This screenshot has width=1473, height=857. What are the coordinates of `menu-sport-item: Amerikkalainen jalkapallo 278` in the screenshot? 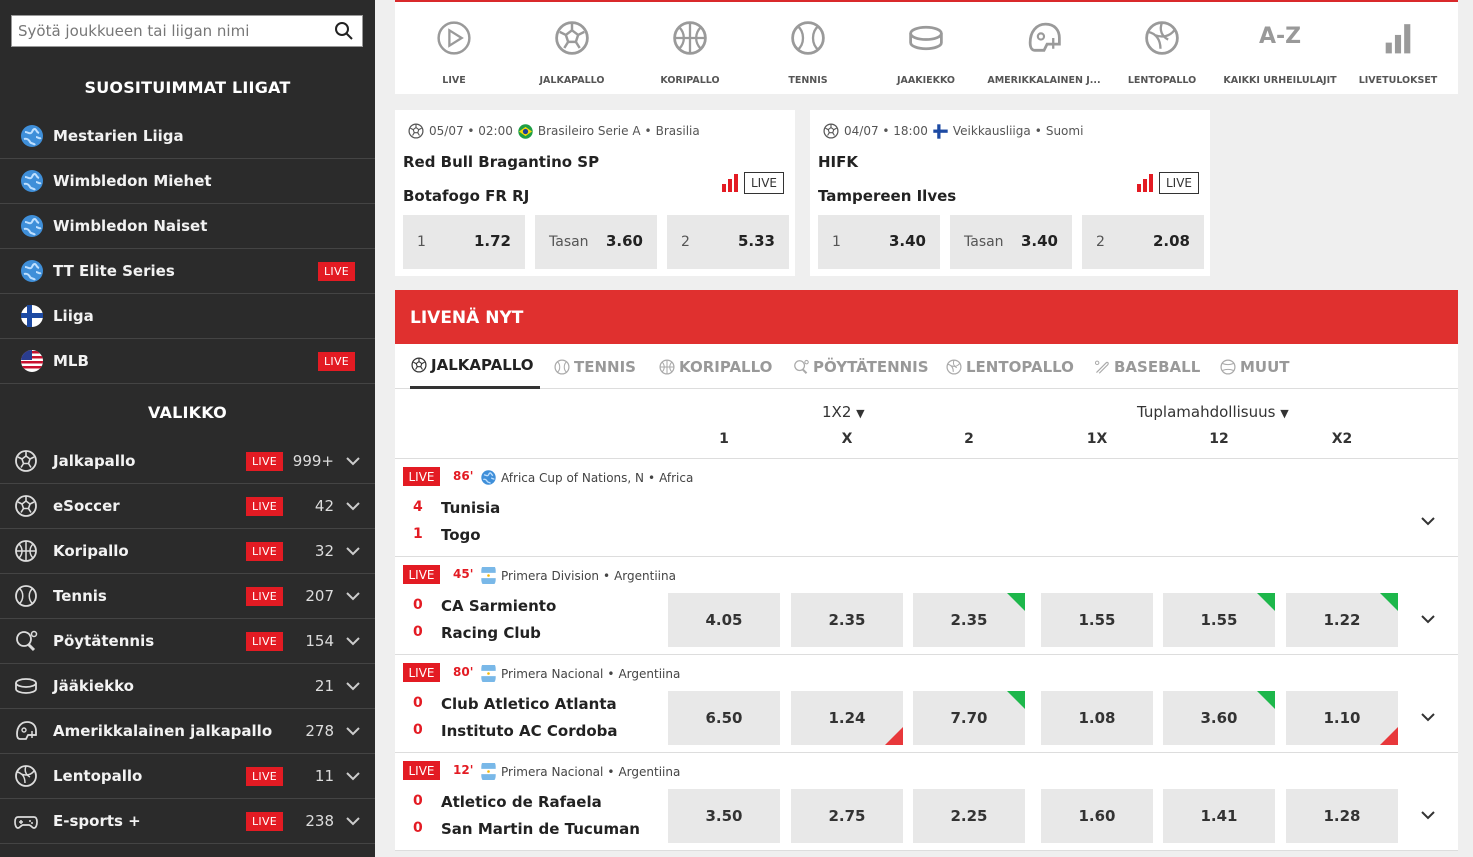 It's located at (187, 731).